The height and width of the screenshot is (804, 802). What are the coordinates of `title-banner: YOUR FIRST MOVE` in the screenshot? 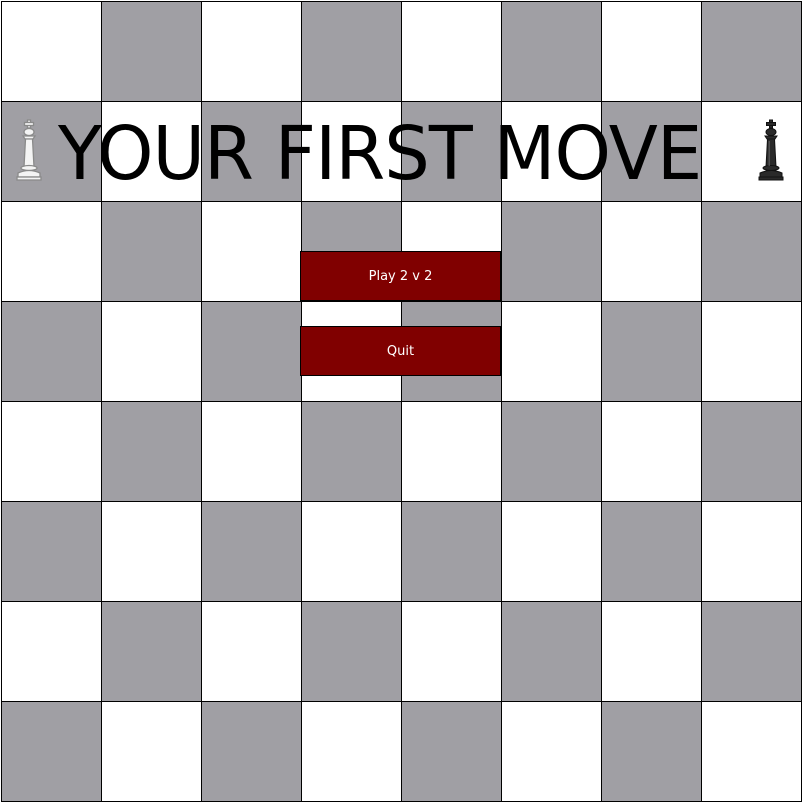 It's located at (401, 151).